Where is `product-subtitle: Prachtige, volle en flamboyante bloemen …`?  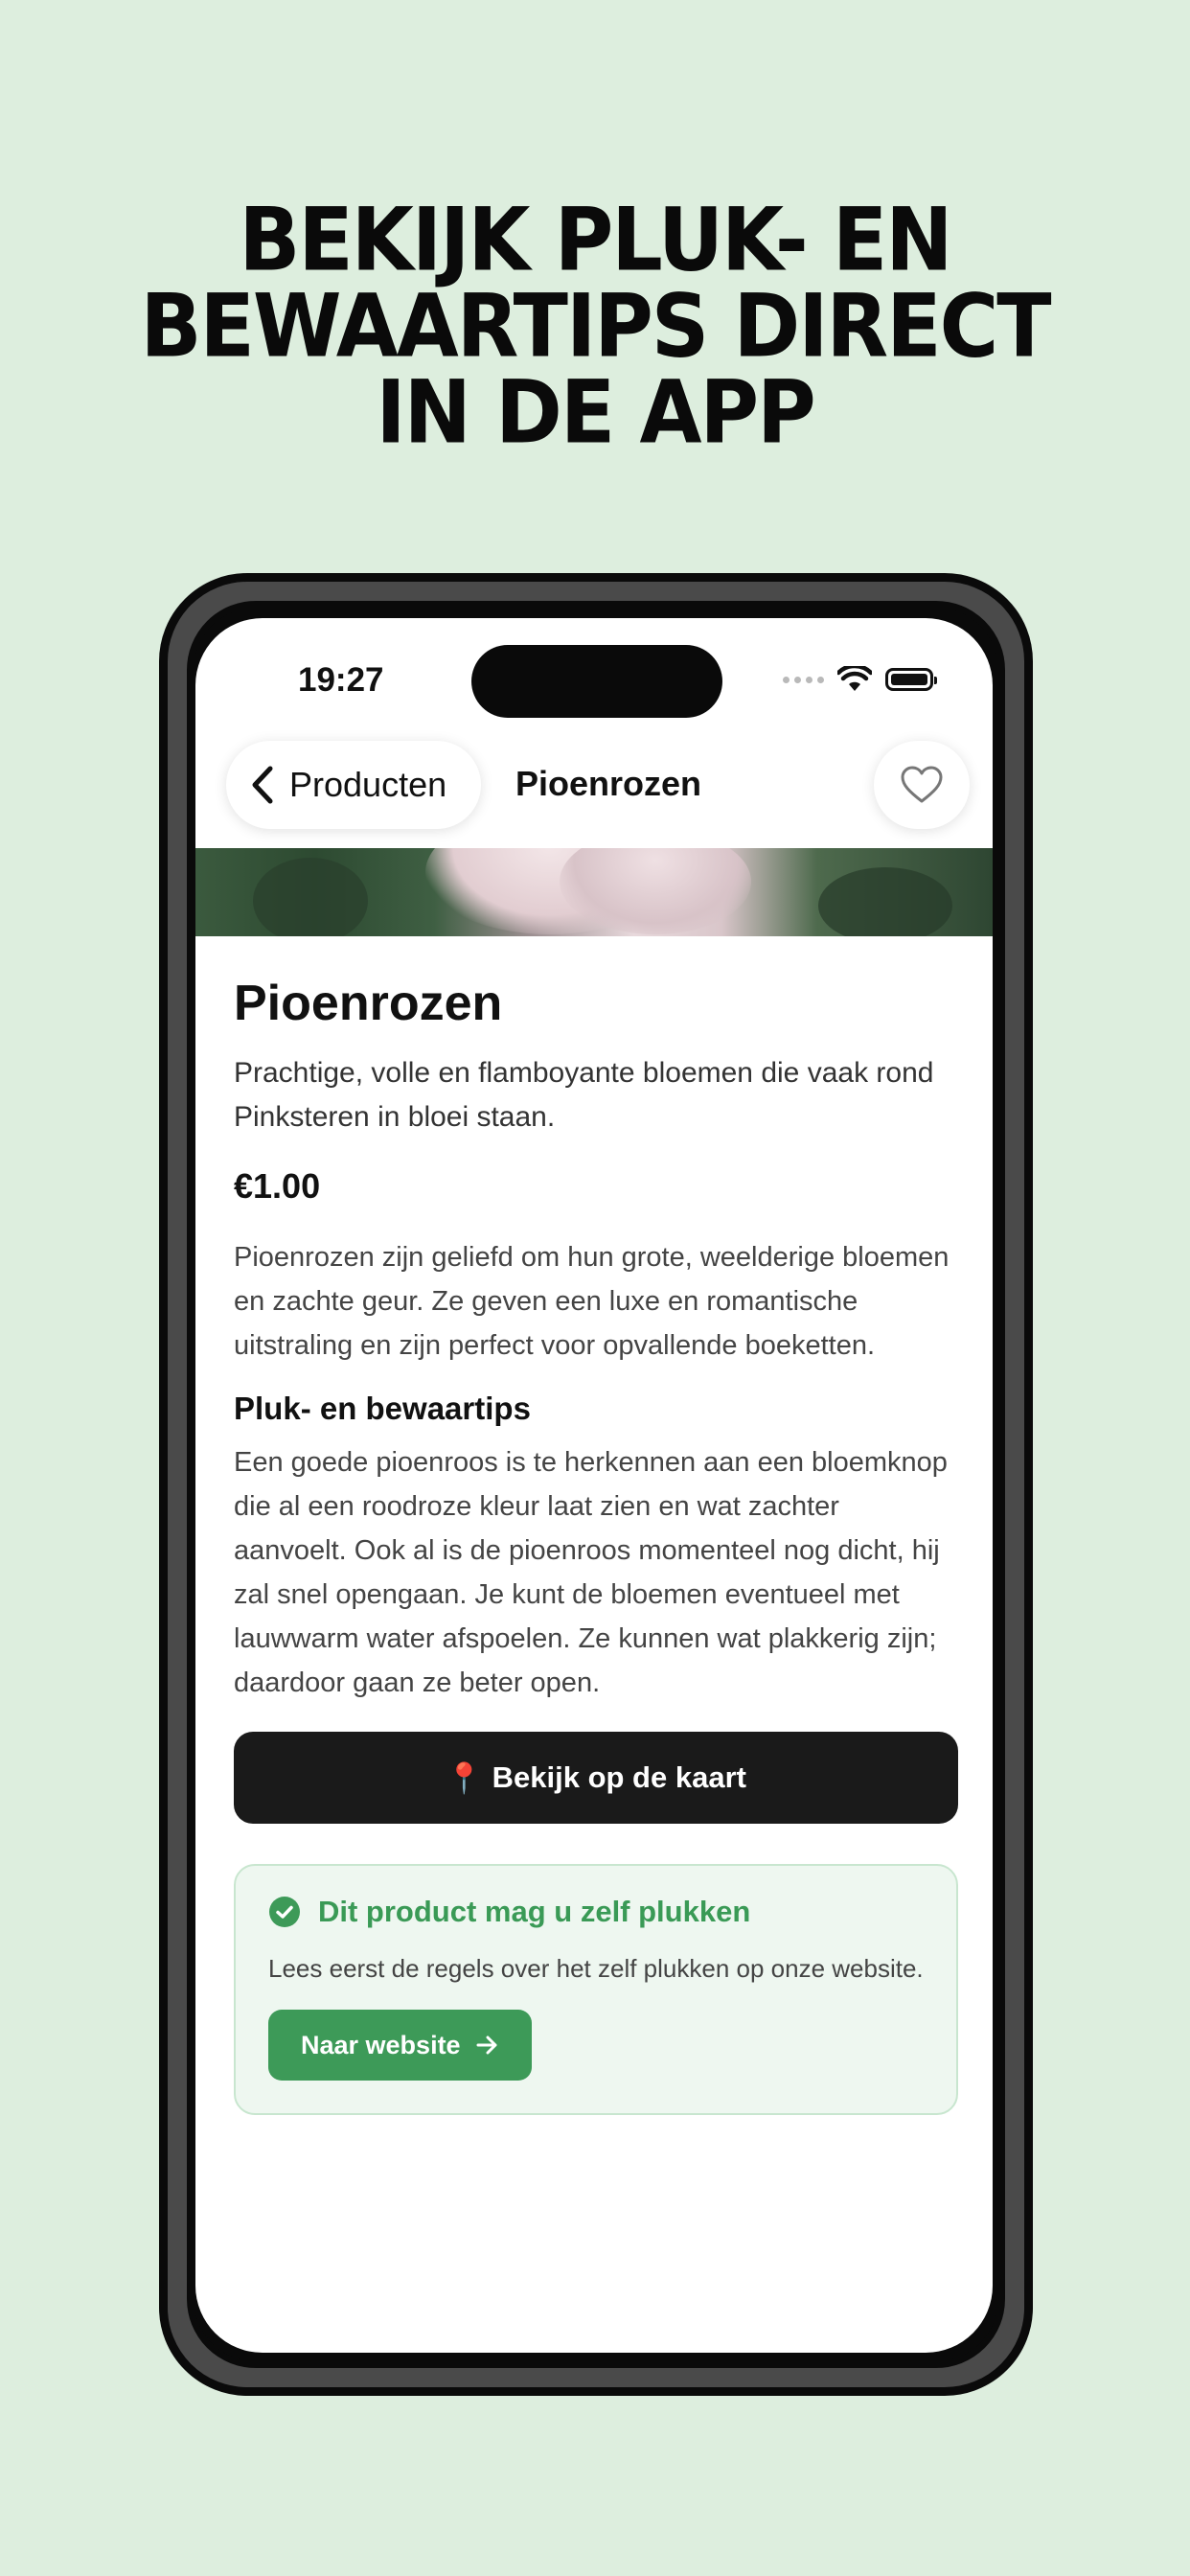 product-subtitle: Prachtige, volle en flamboyante bloemen … is located at coordinates (584, 1095).